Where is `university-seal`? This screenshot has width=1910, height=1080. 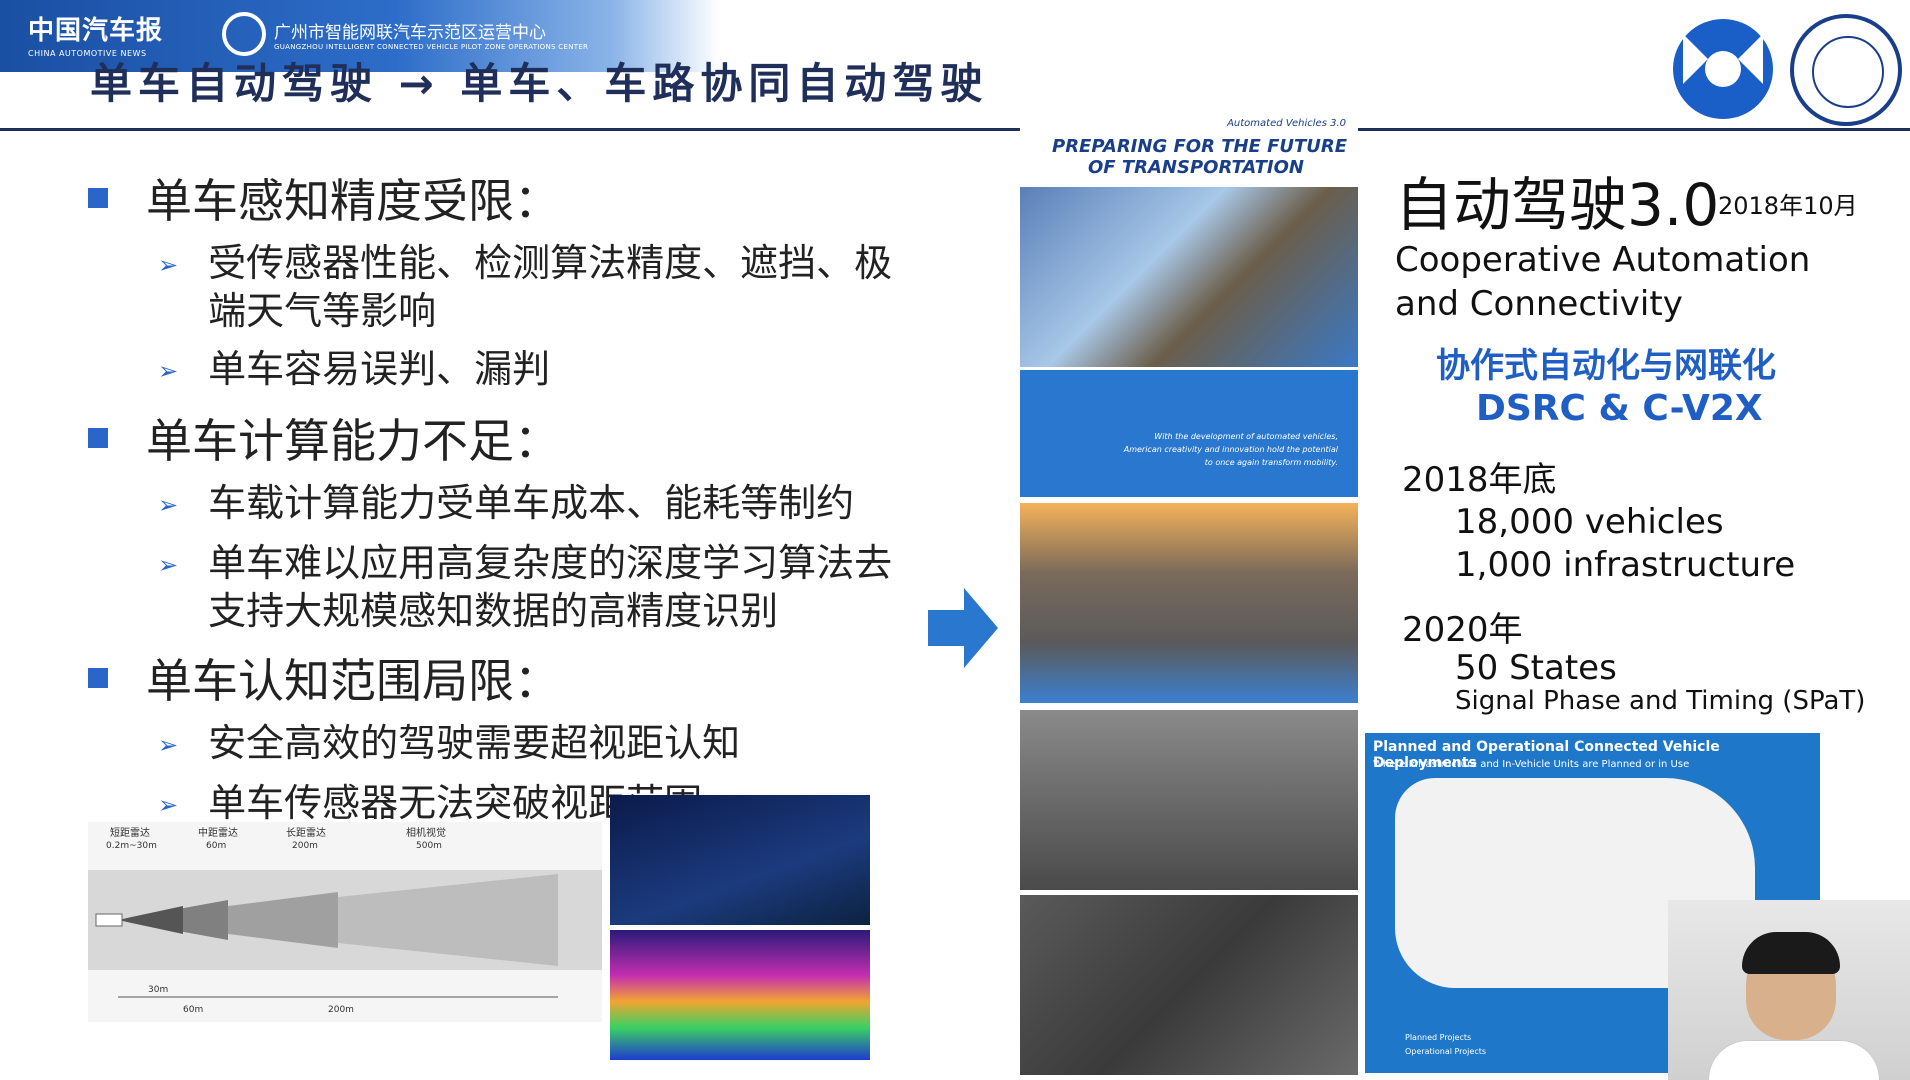 university-seal is located at coordinates (1846, 70).